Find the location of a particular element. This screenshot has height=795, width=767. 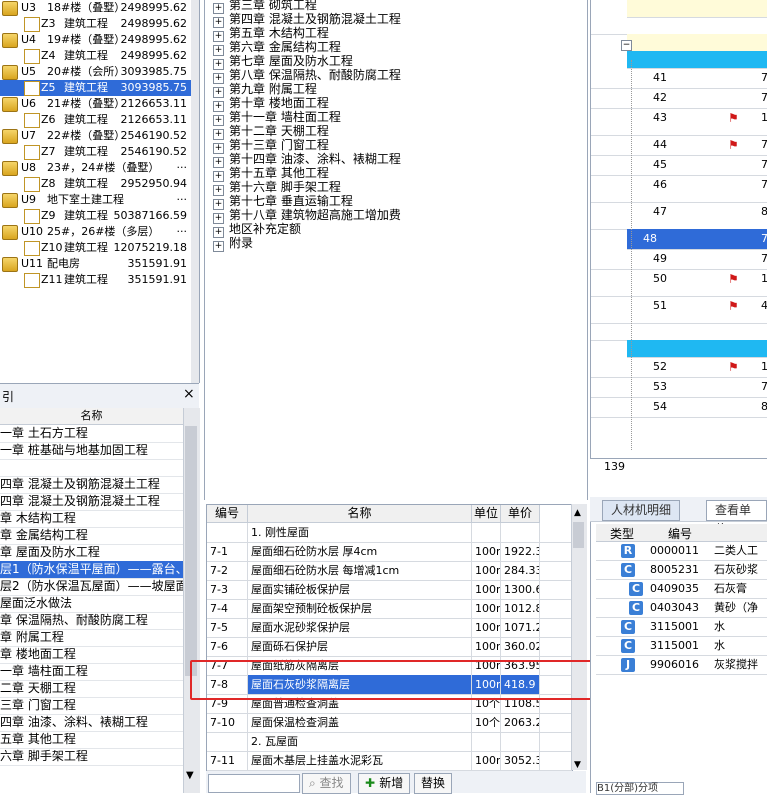

chapter-item: + 第五章 木结构工程 is located at coordinates (271, 34).